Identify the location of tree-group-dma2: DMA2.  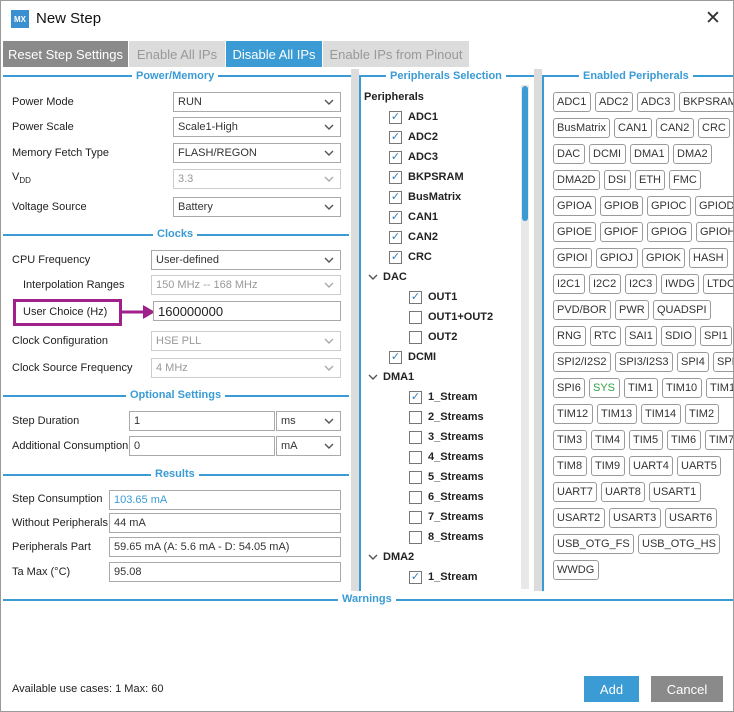
(390, 557).